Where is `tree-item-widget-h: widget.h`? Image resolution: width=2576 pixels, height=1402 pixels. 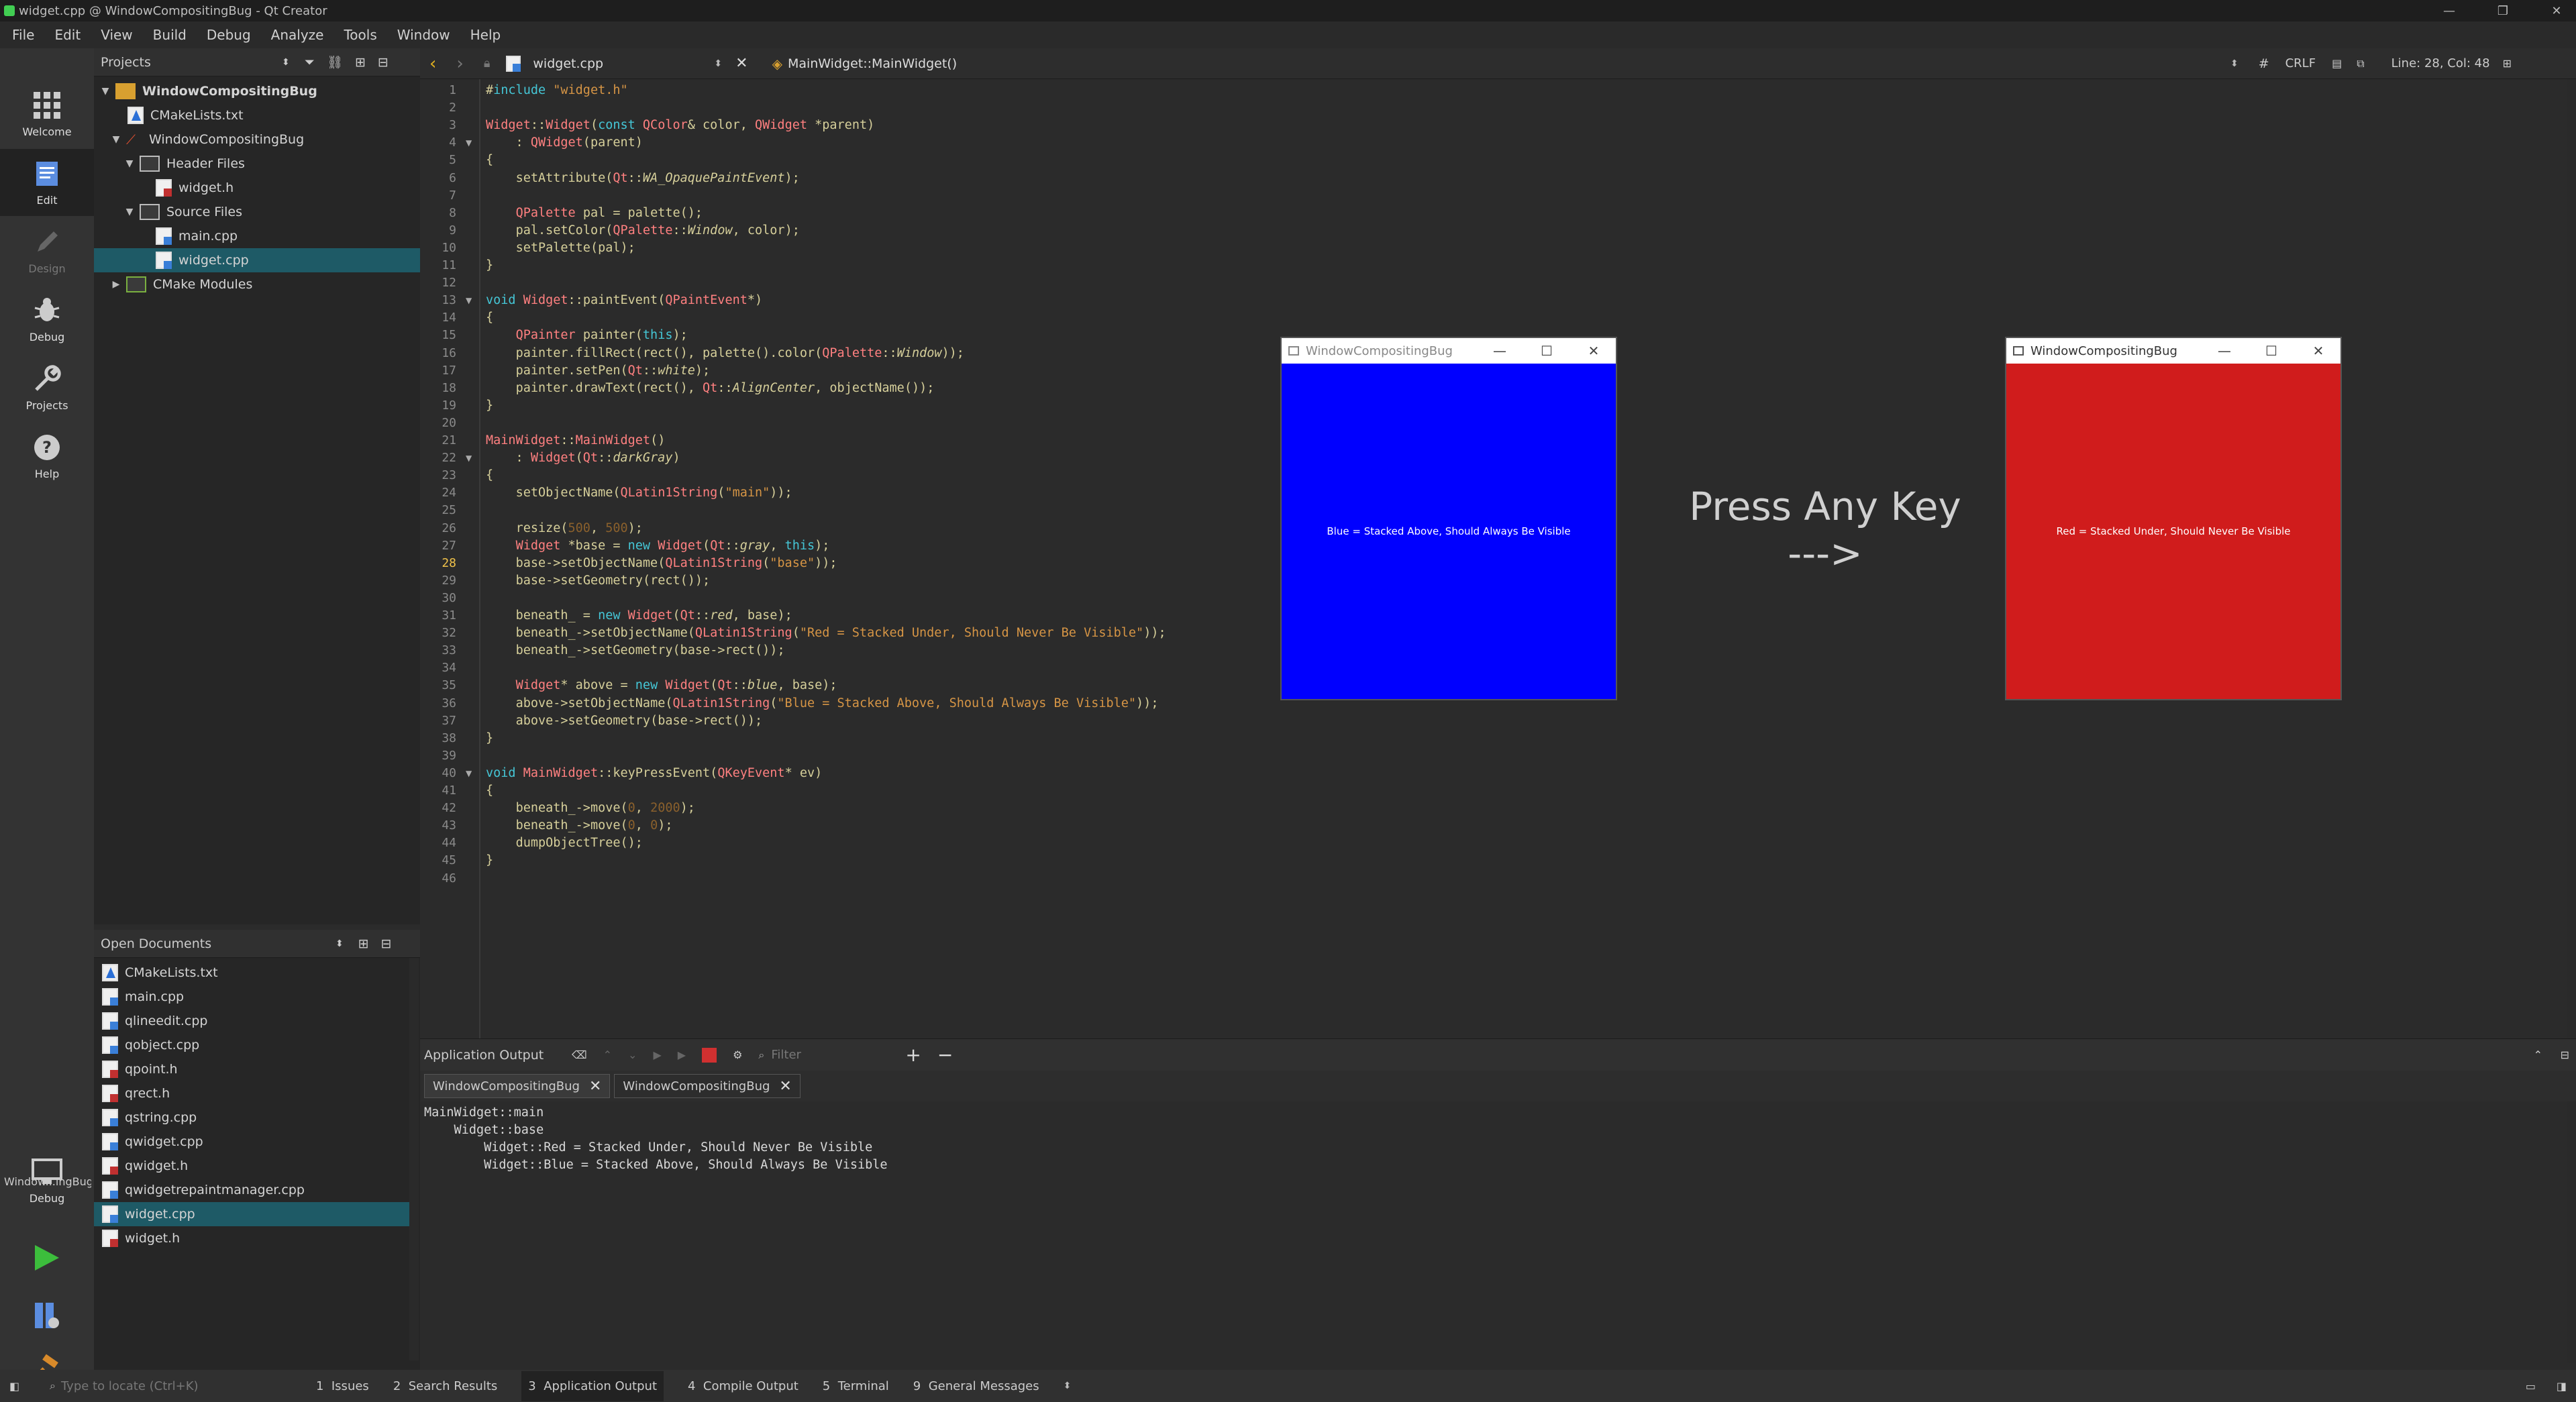 tree-item-widget-h: widget.h is located at coordinates (257, 188).